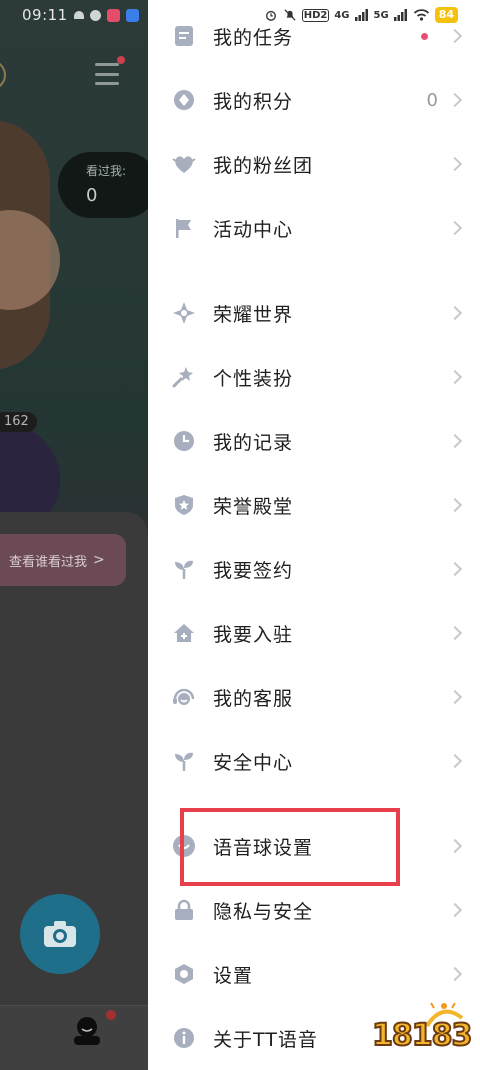 The height and width of the screenshot is (1070, 480). I want to click on menu-item-my-records: 我的记录, so click(314, 441).